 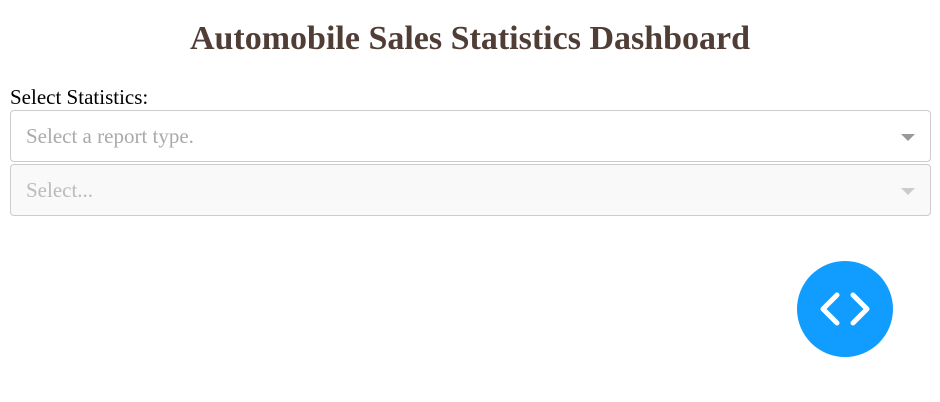 What do you see at coordinates (110, 136) in the screenshot?
I see `report-type-placeholder: Select a report type.` at bounding box center [110, 136].